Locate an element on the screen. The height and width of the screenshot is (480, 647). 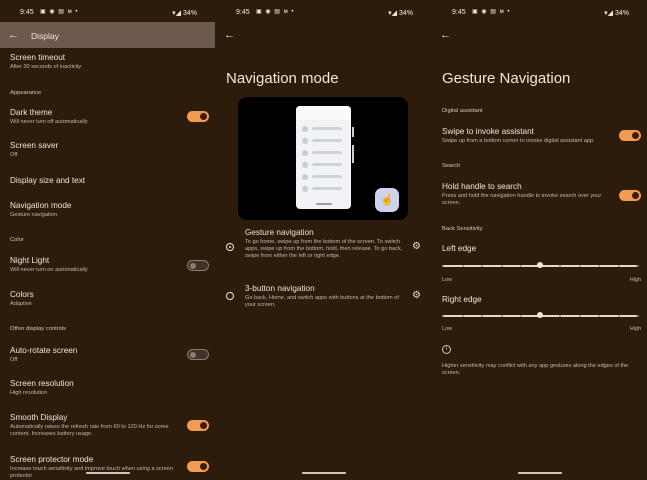
right-edge-label: Right edge is located at coordinates (539, 300).